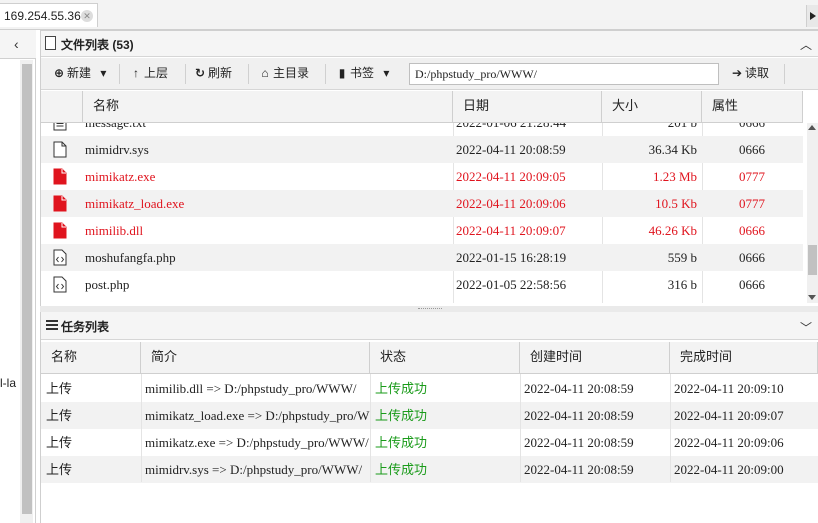 The height and width of the screenshot is (523, 818). Describe the element at coordinates (251, 388) in the screenshot. I see `task-desc: mimilib.dll => D:/phpstudy_pro/WWW/` at that location.